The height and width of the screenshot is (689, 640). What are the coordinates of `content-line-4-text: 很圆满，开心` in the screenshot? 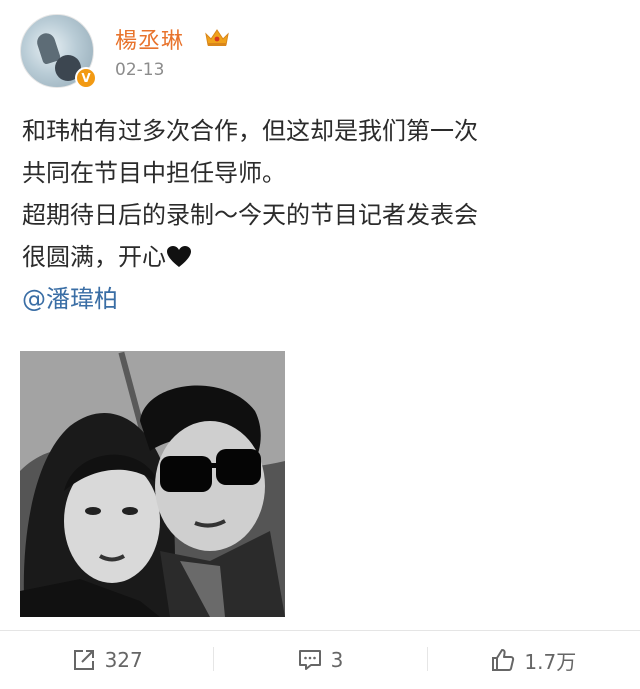 It's located at (94, 257).